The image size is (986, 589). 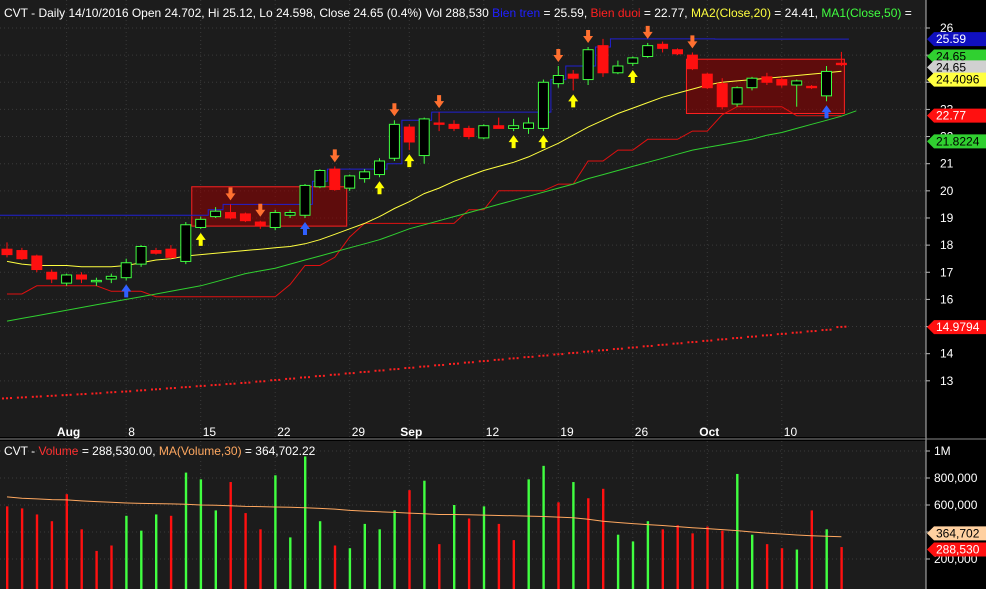 I want to click on price-header-part-7: MA1(Close,50), so click(x=861, y=13).